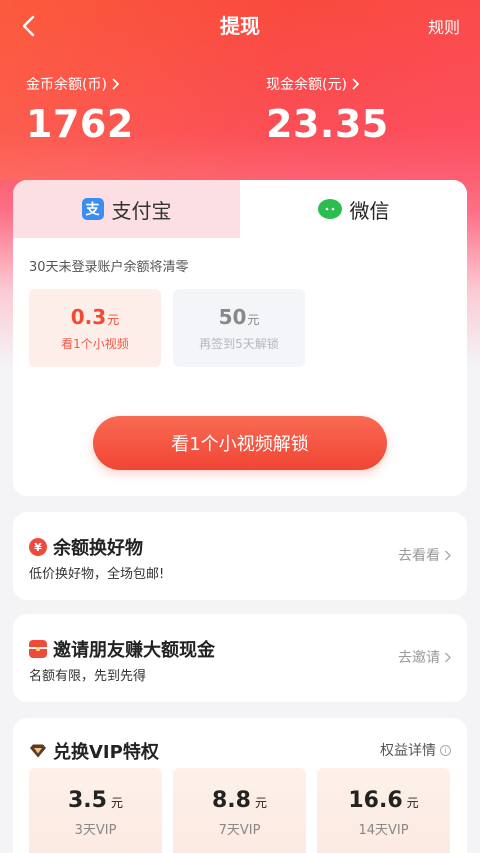 Image resolution: width=480 pixels, height=853 pixels. I want to click on invite-promo-title: 邀请朋友赚大额现金, so click(122, 649).